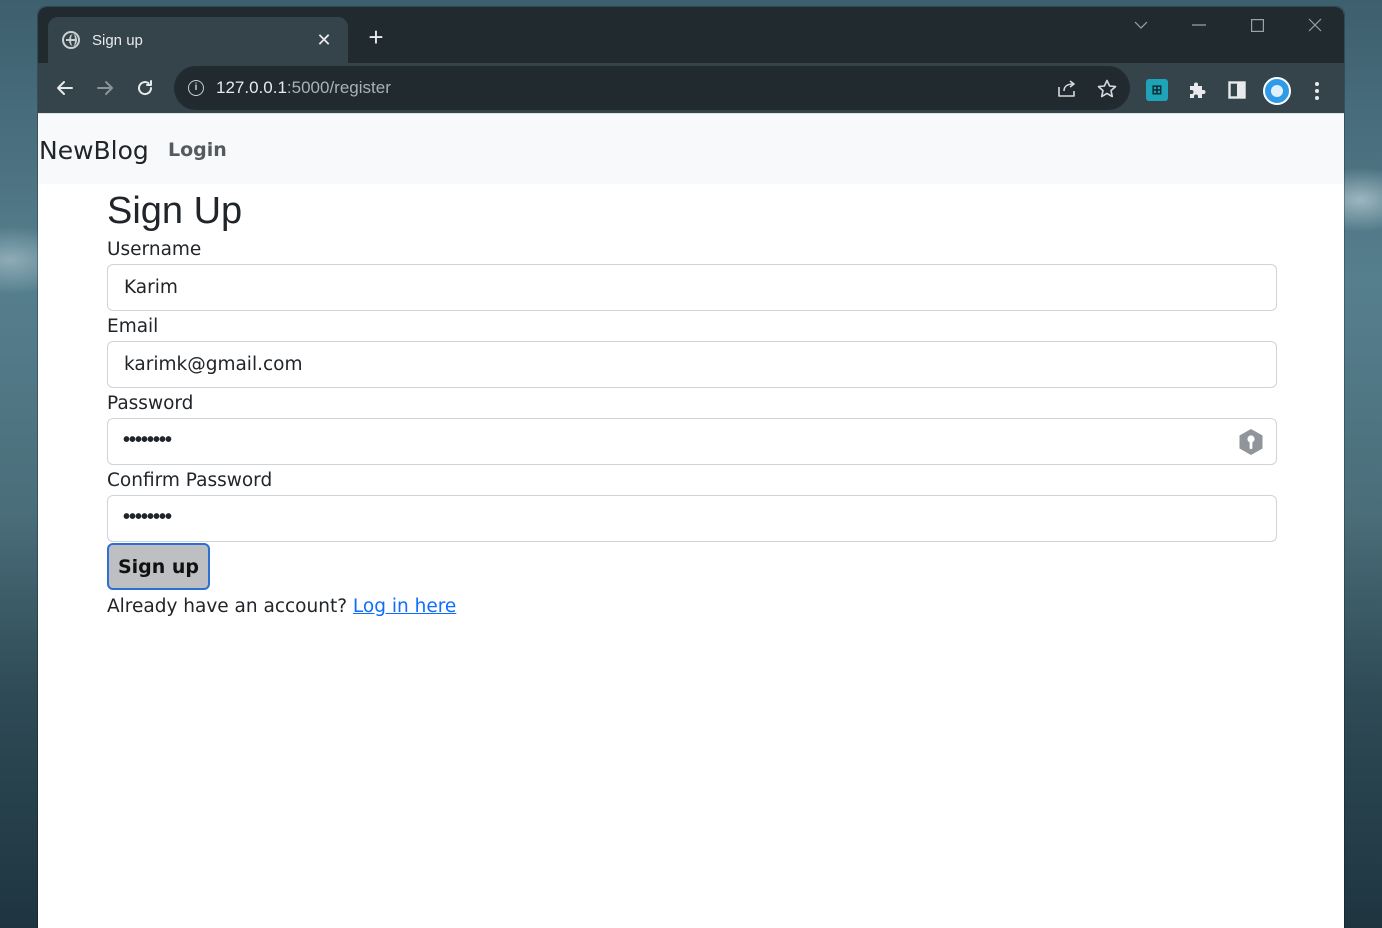 This screenshot has height=928, width=1382. I want to click on username-label: Username, so click(154, 249).